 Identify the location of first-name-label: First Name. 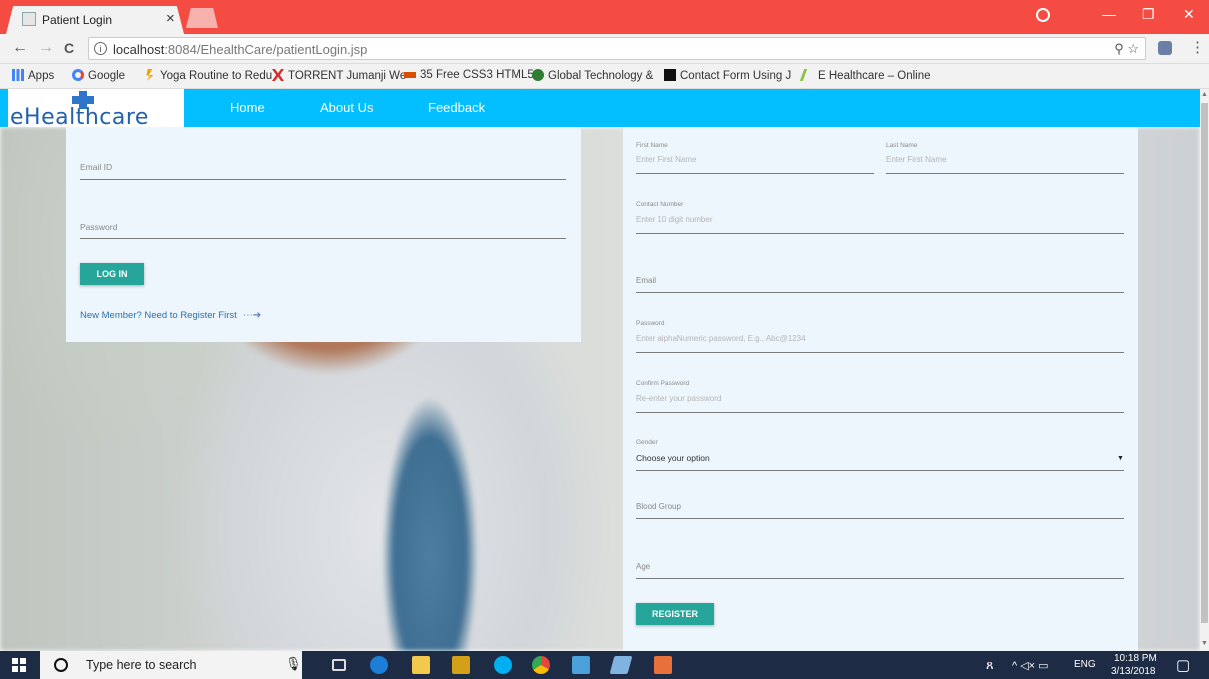
(652, 145).